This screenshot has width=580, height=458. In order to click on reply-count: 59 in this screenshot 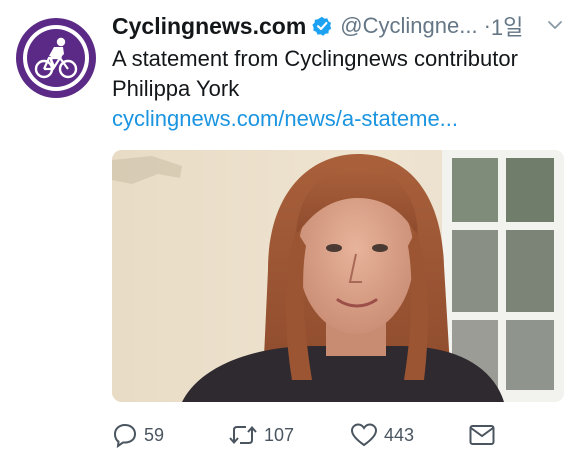, I will do `click(154, 434)`.